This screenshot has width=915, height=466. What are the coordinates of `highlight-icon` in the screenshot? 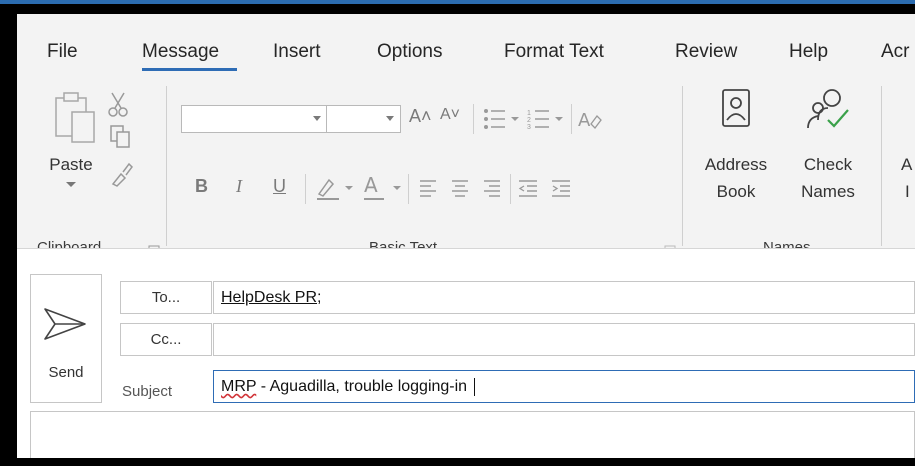 It's located at (335, 190).